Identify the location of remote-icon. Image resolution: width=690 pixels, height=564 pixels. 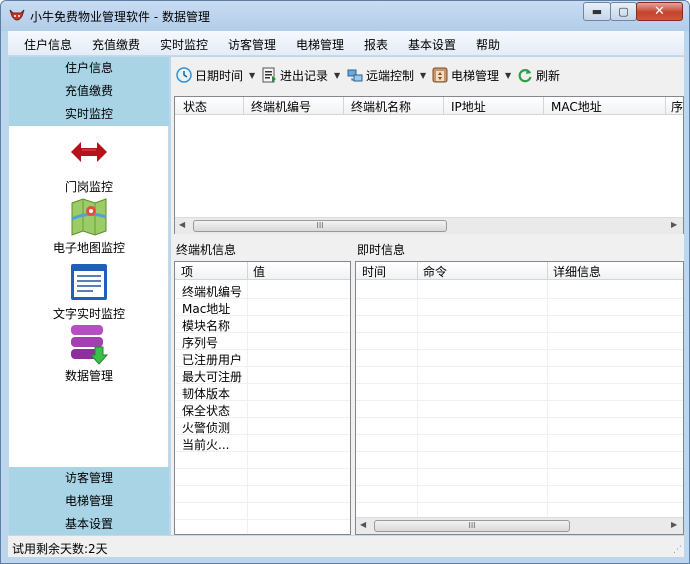
(355, 75).